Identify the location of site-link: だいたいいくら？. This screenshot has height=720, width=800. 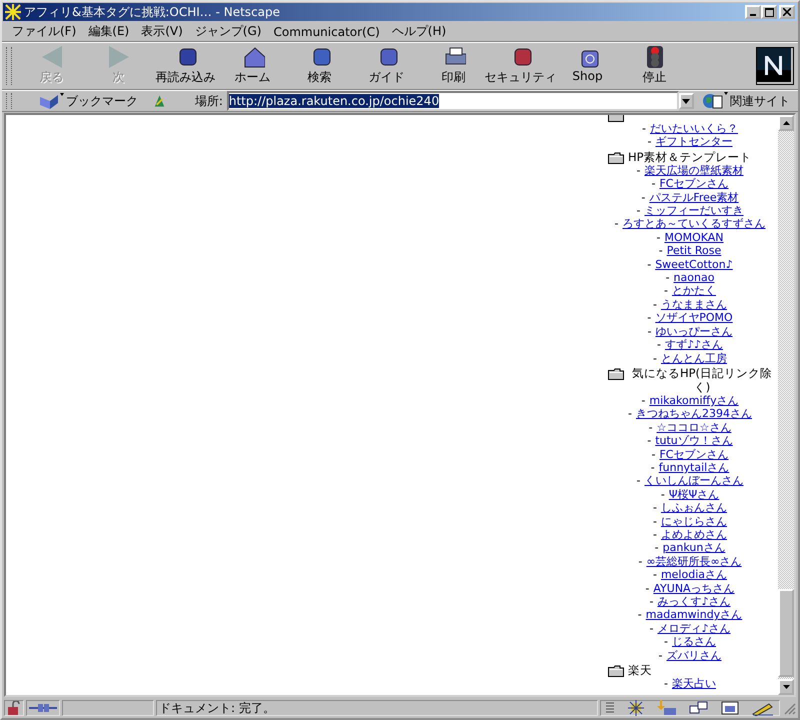
(694, 129).